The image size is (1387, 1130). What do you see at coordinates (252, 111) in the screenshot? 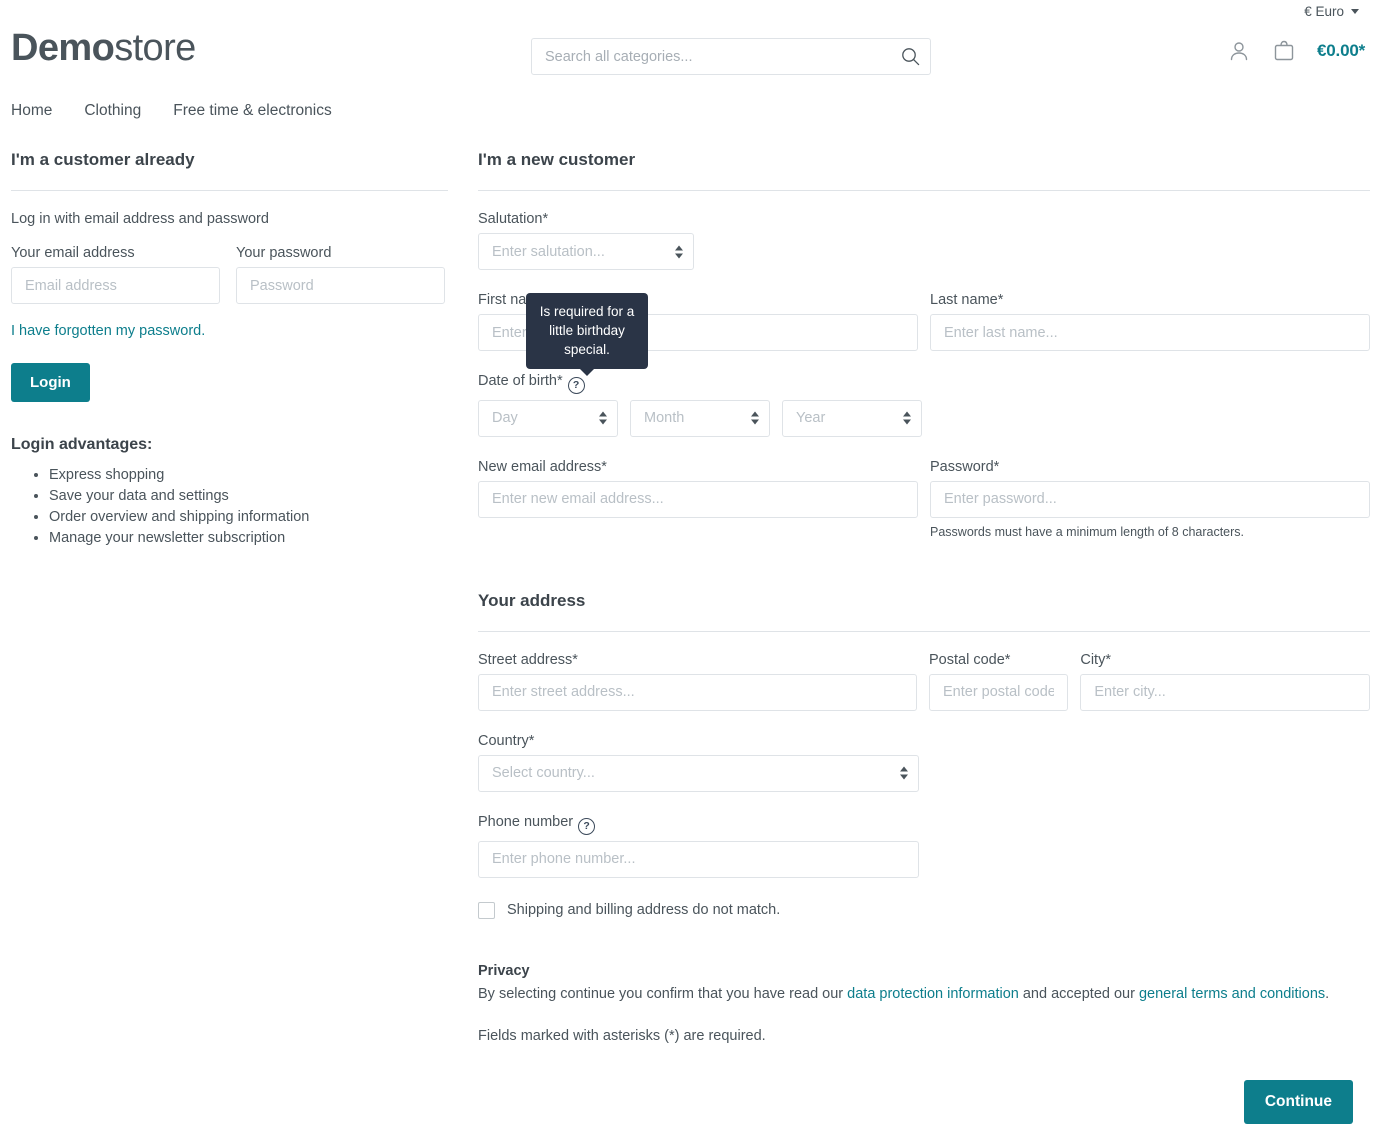
I see `nav-item-free-time: Free time & electronics` at bounding box center [252, 111].